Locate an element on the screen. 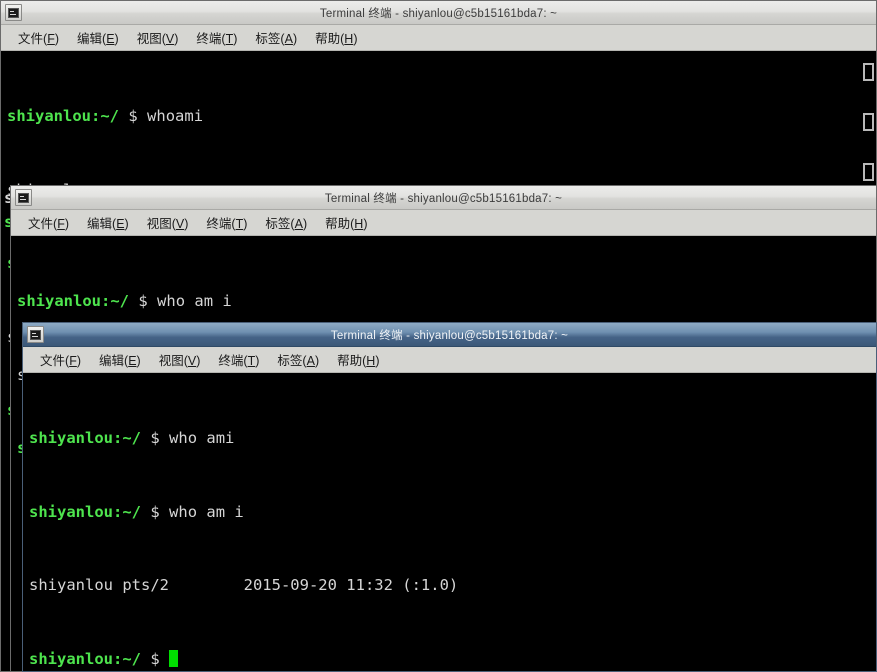 The height and width of the screenshot is (672, 877). terminal-line: shiyanlou:~/ $ who ami is located at coordinates (452, 438).